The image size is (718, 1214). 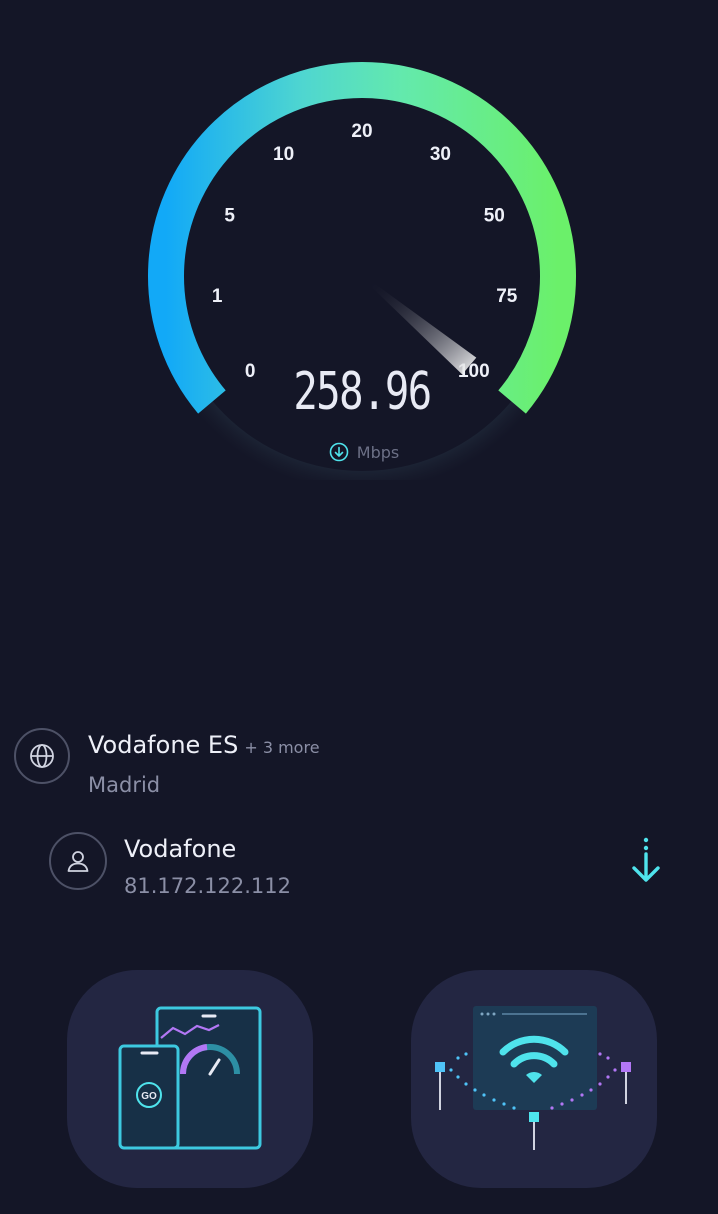 I want to click on gauge-scale-label: 1, so click(x=217, y=296).